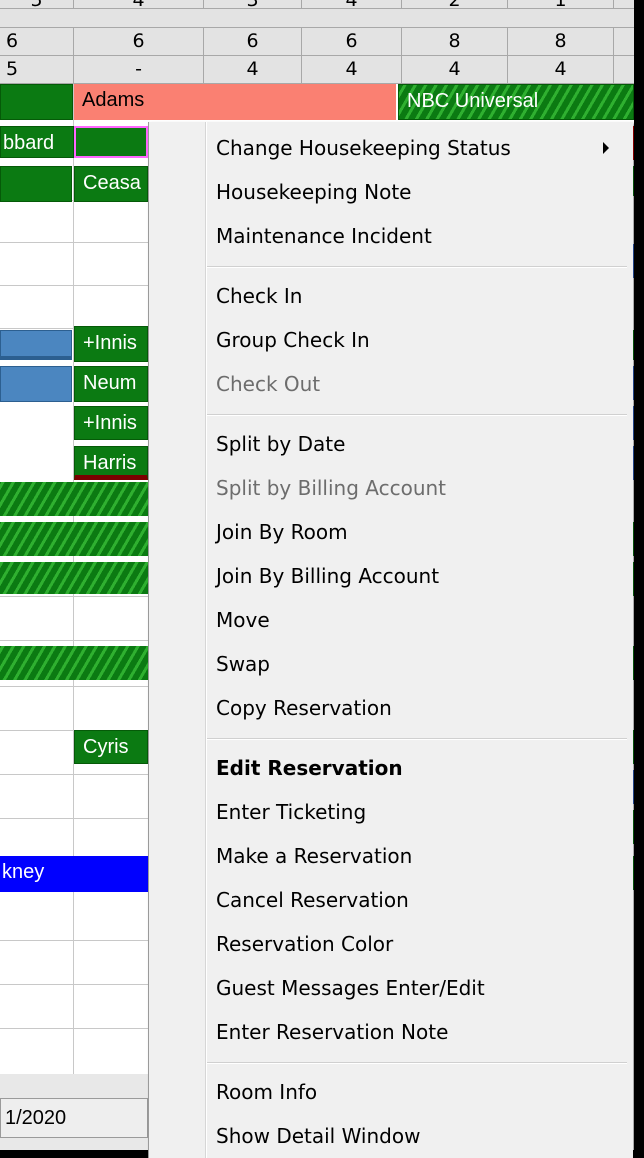 This screenshot has height=1158, width=644. Describe the element at coordinates (516, 102) in the screenshot. I see `group-bar-nbc-universal: NBC Universal` at that location.